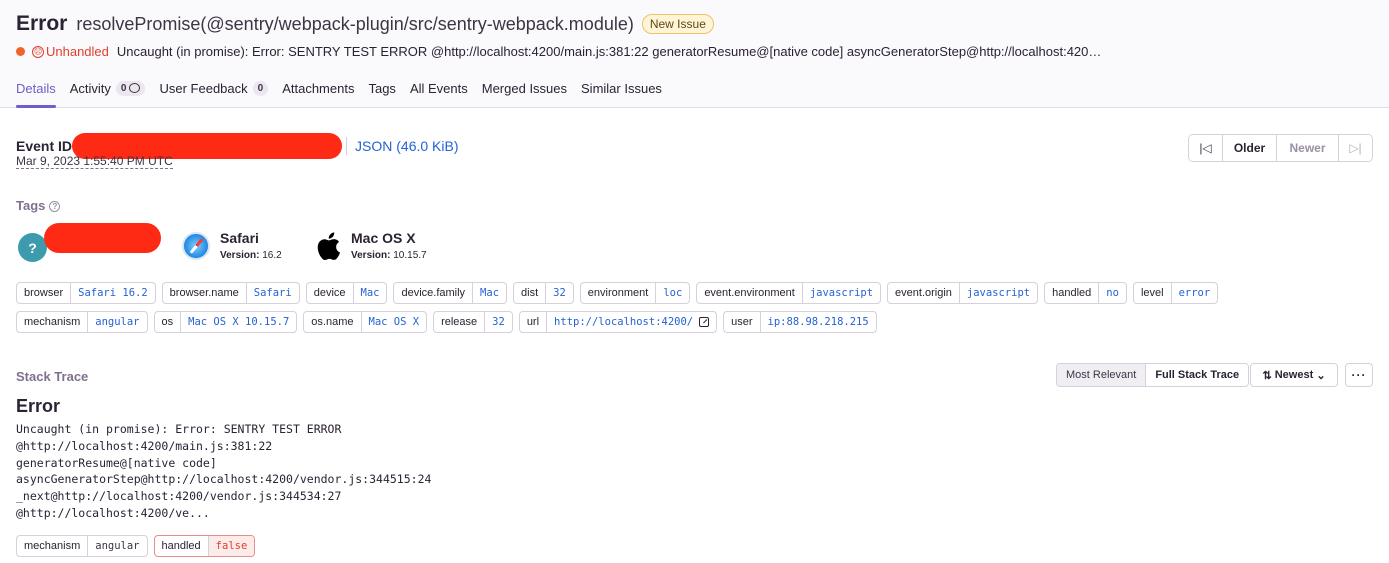  I want to click on tag-key: release, so click(460, 322).